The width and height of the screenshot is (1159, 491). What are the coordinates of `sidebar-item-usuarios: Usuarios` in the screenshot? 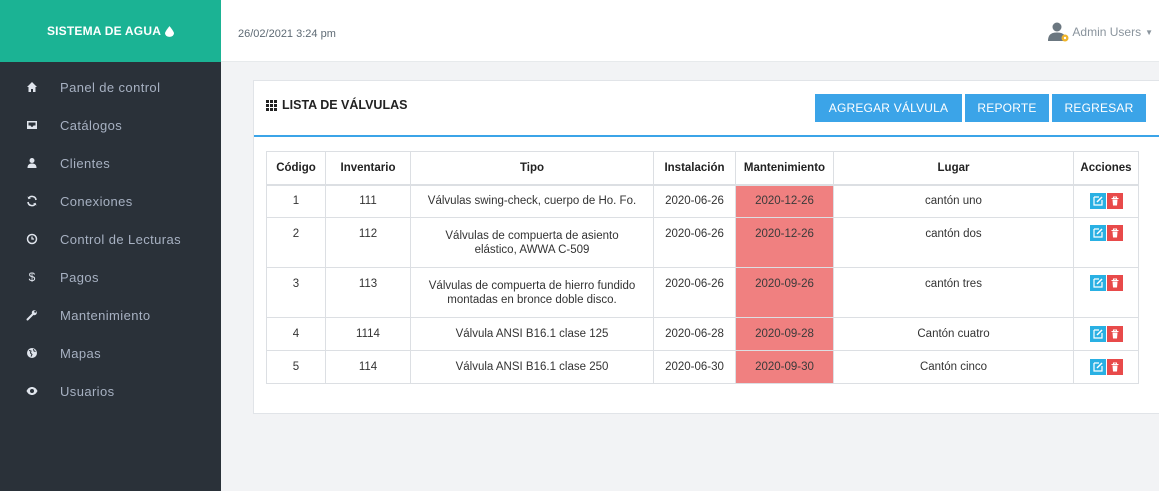 It's located at (110, 391).